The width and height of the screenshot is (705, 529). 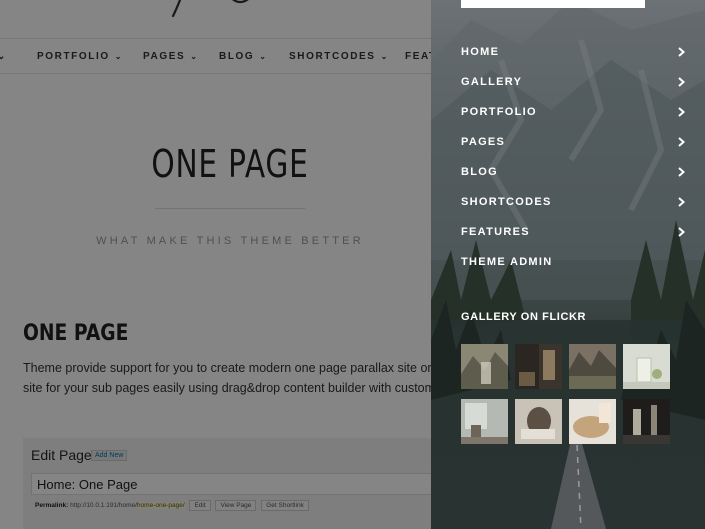 I want to click on side-menu-item-pages: PAGES, so click(x=574, y=151).